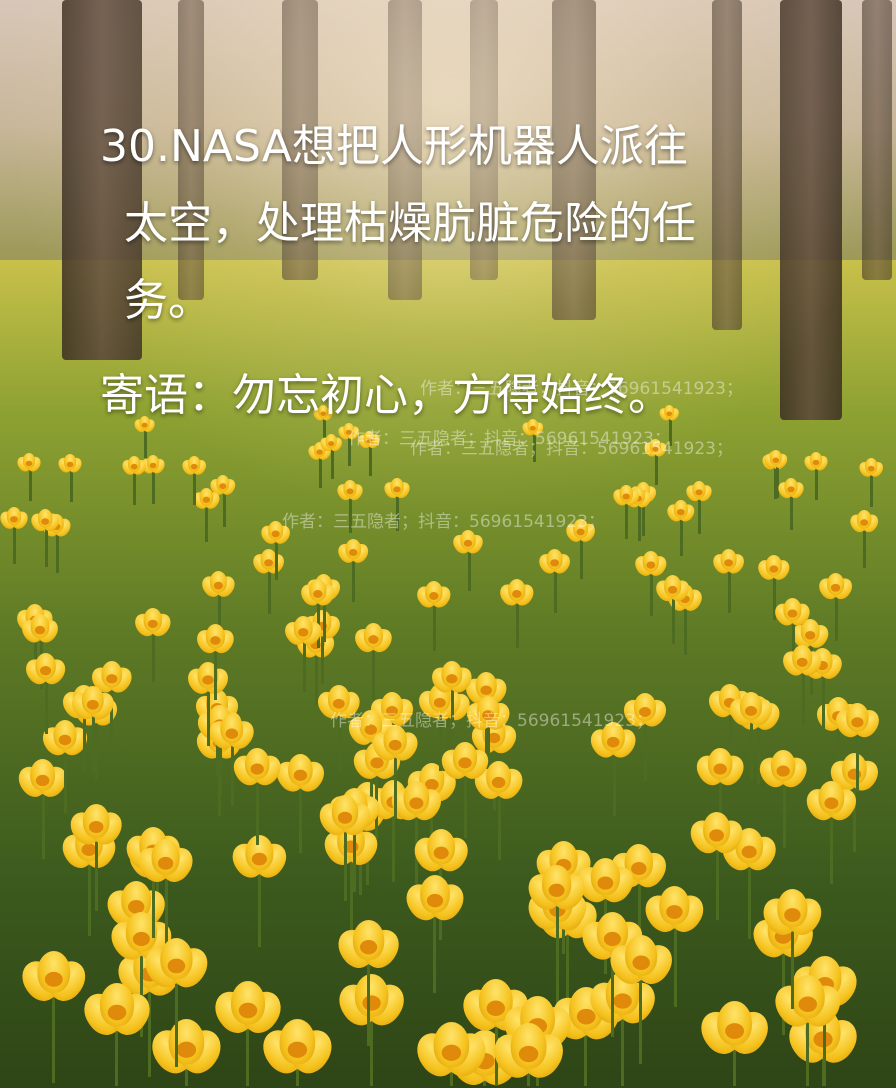  Describe the element at coordinates (410, 223) in the screenshot. I see `caption-line-2: 太空，处理枯燥肮脏危险的任` at that location.